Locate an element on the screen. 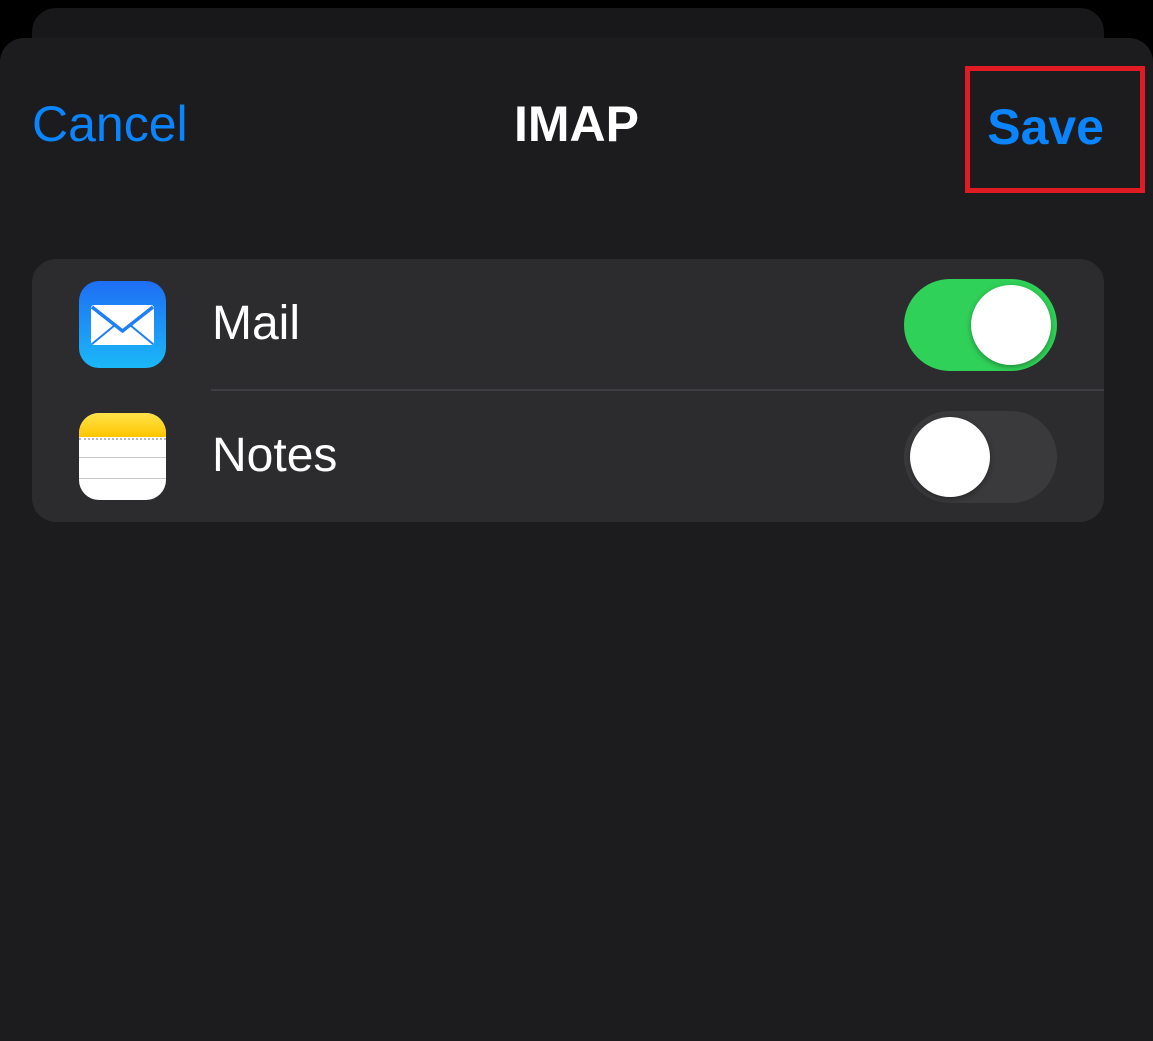 The image size is (1153, 1041). list-item-notes: Notes is located at coordinates (568, 456).